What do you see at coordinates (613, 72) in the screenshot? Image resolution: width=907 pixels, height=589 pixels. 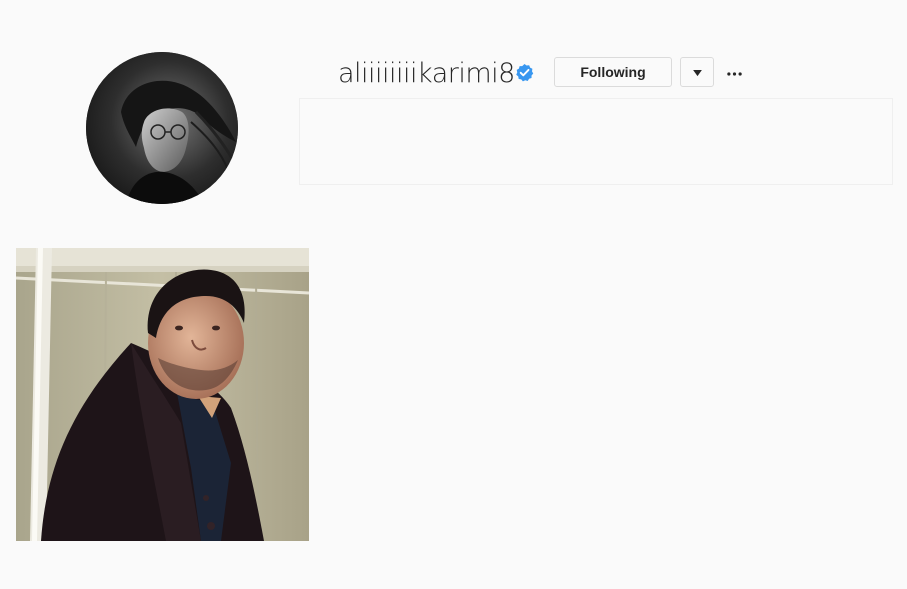 I see `following-button: Following` at bounding box center [613, 72].